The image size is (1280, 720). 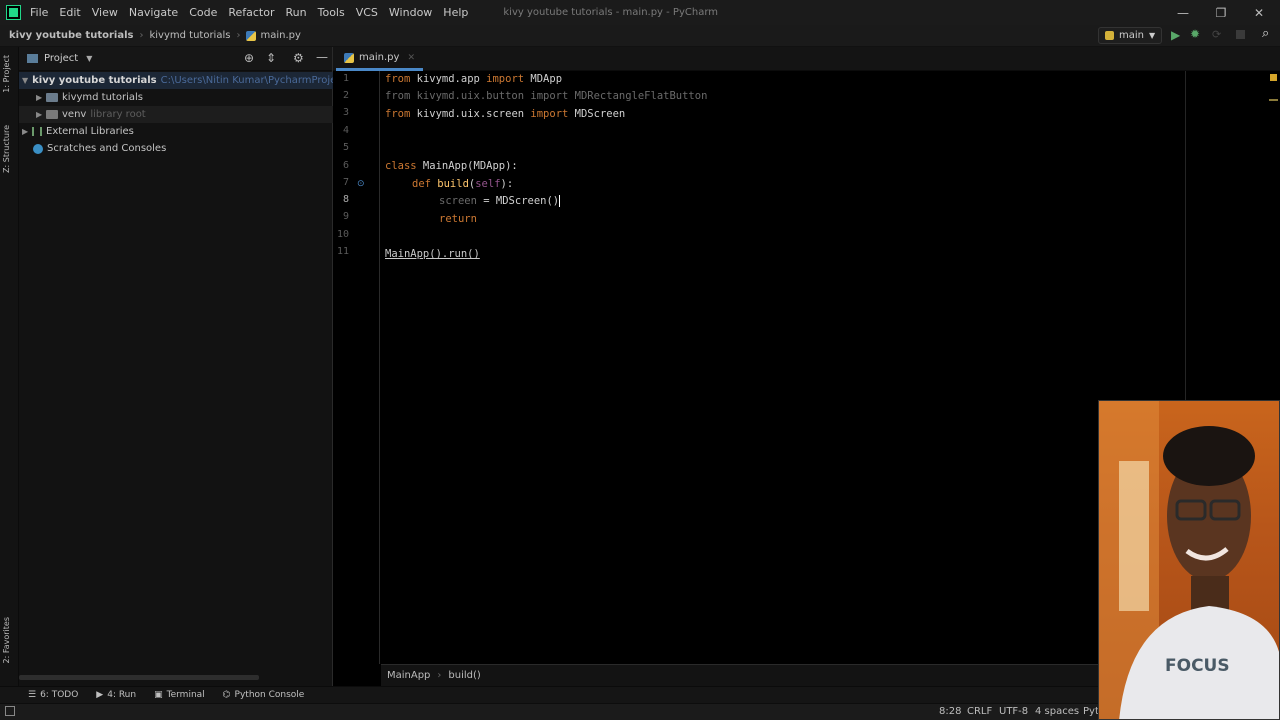 What do you see at coordinates (458, 201) in the screenshot?
I see `unused-variable: screen` at bounding box center [458, 201].